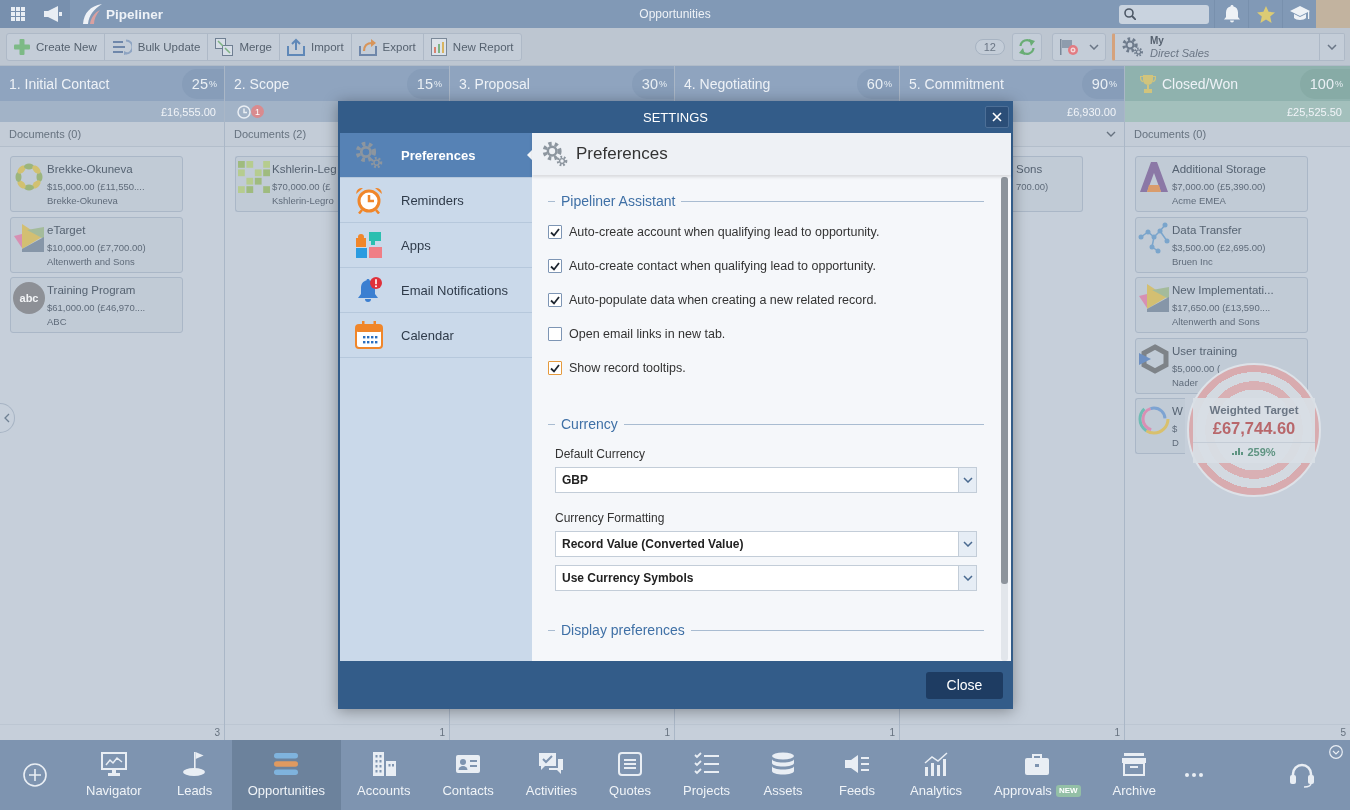 The height and width of the screenshot is (810, 1350). Describe the element at coordinates (156, 46) in the screenshot. I see `bulk-update-button: Bulk Update` at that location.